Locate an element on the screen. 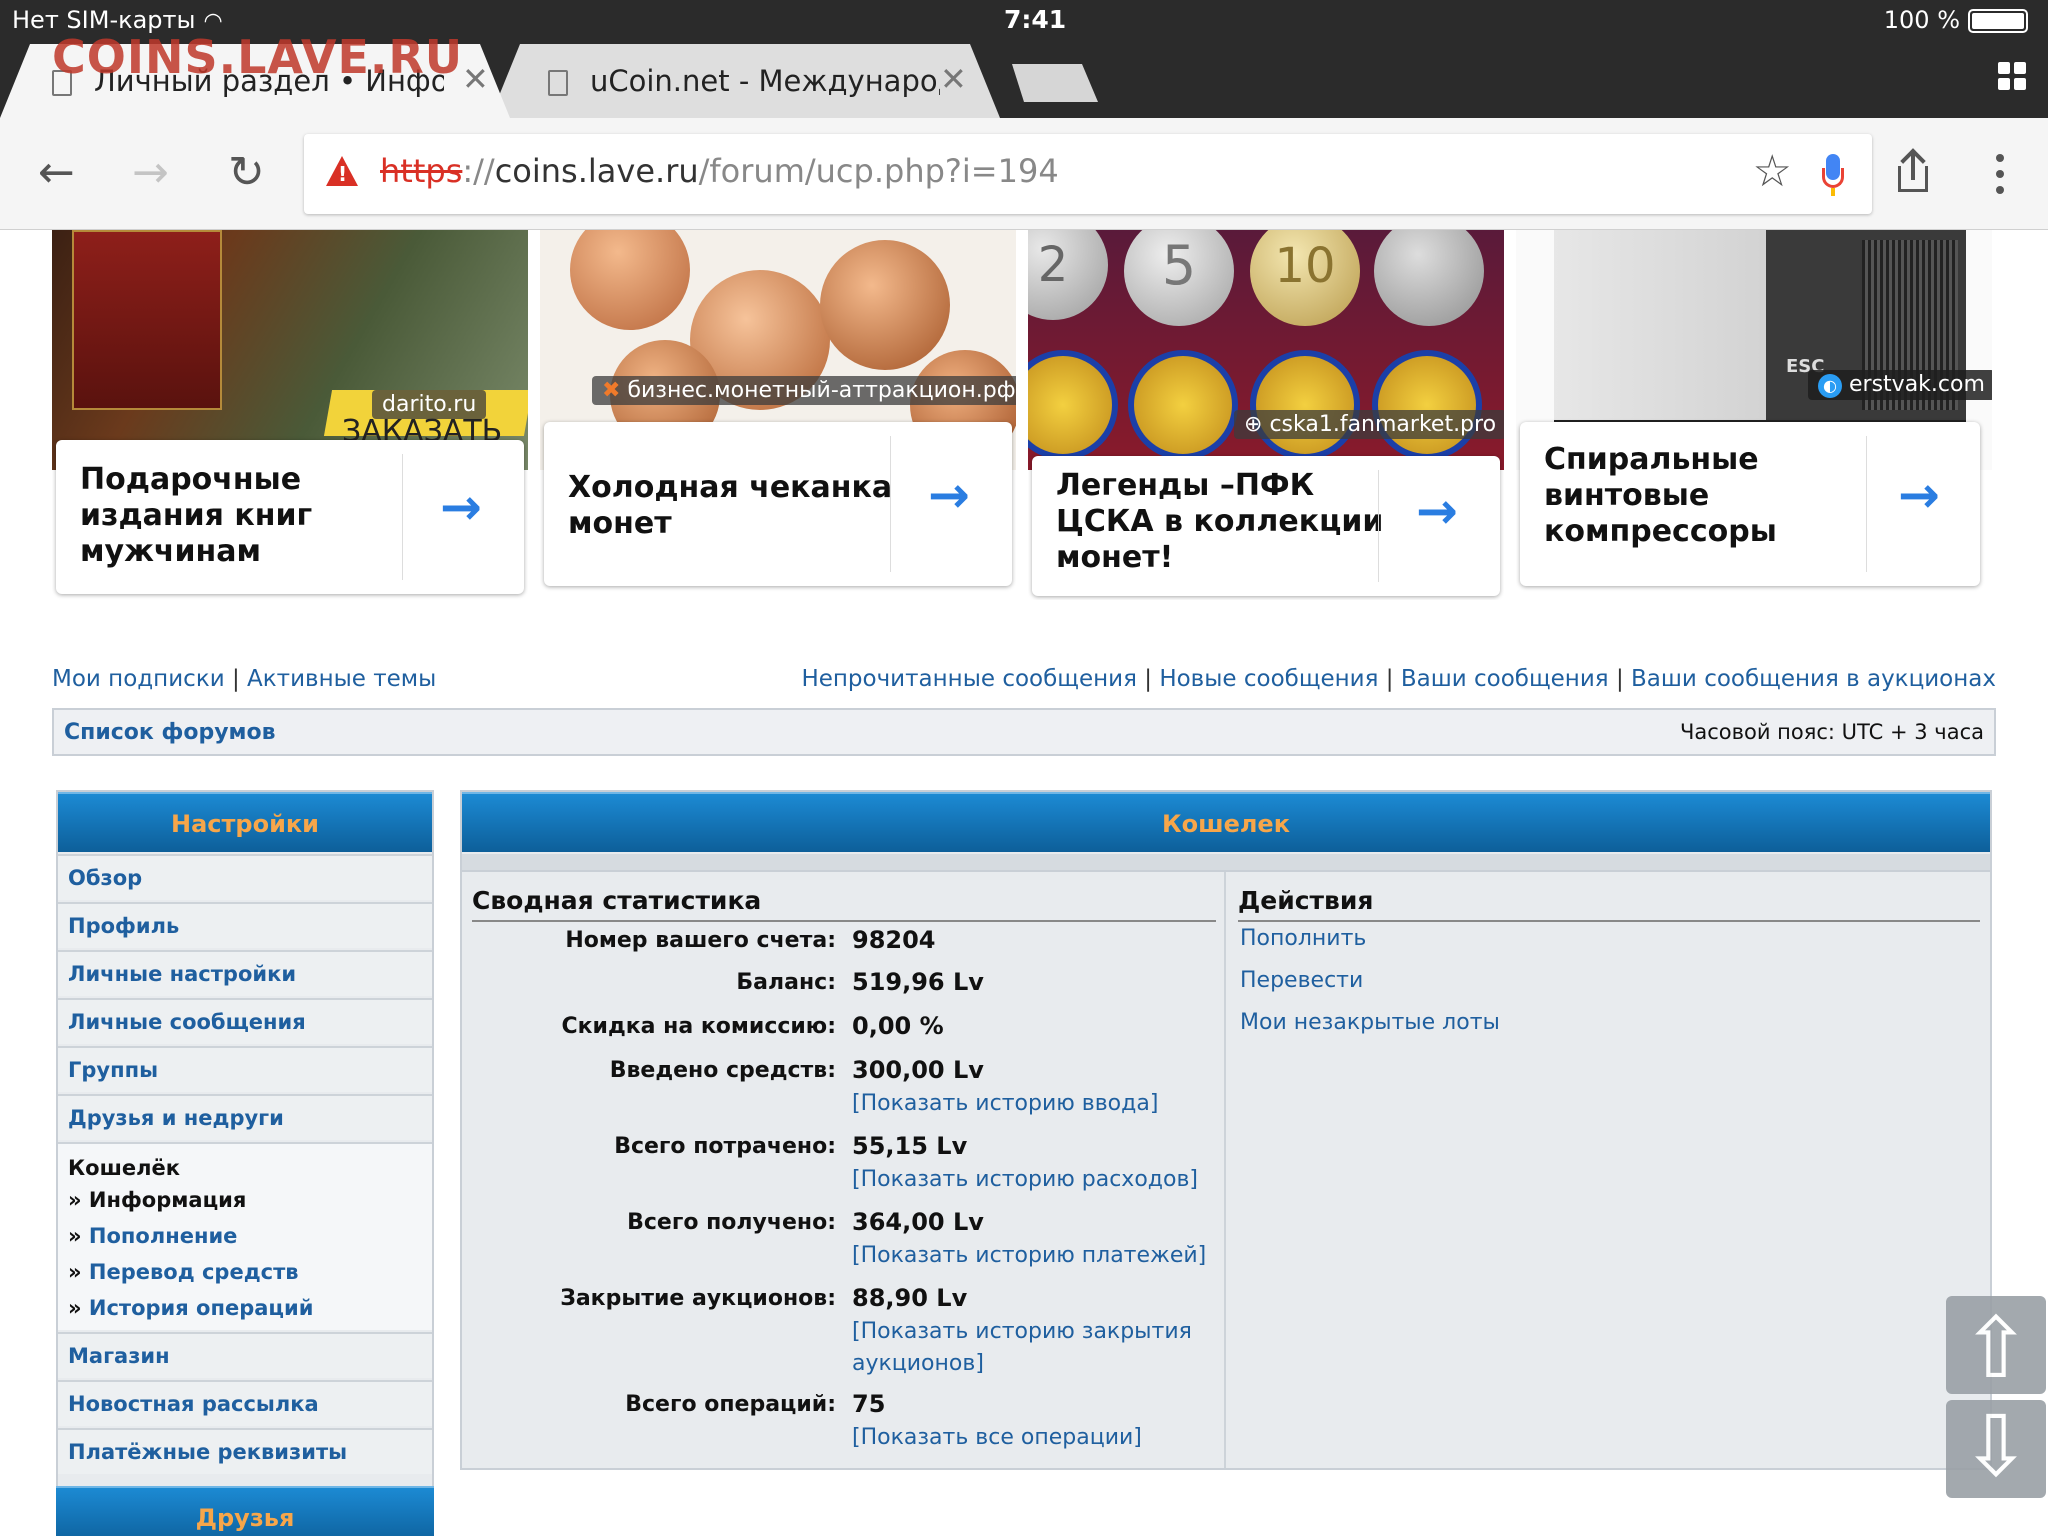  ad-source: ◐ erstvak.com is located at coordinates (1900, 385).